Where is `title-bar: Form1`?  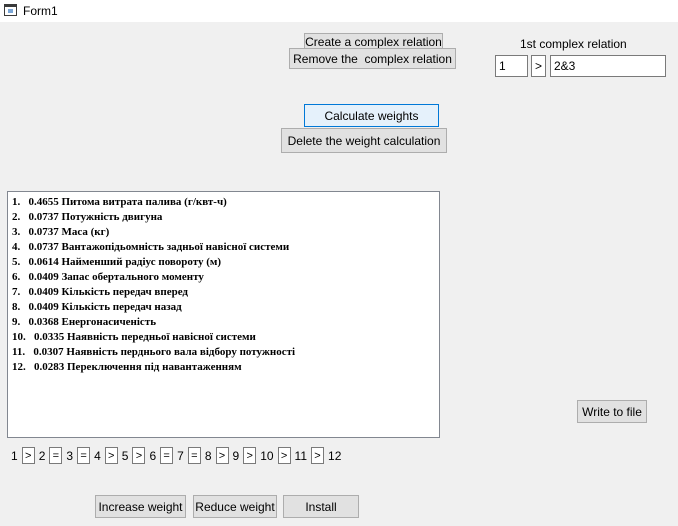 title-bar: Form1 is located at coordinates (339, 11).